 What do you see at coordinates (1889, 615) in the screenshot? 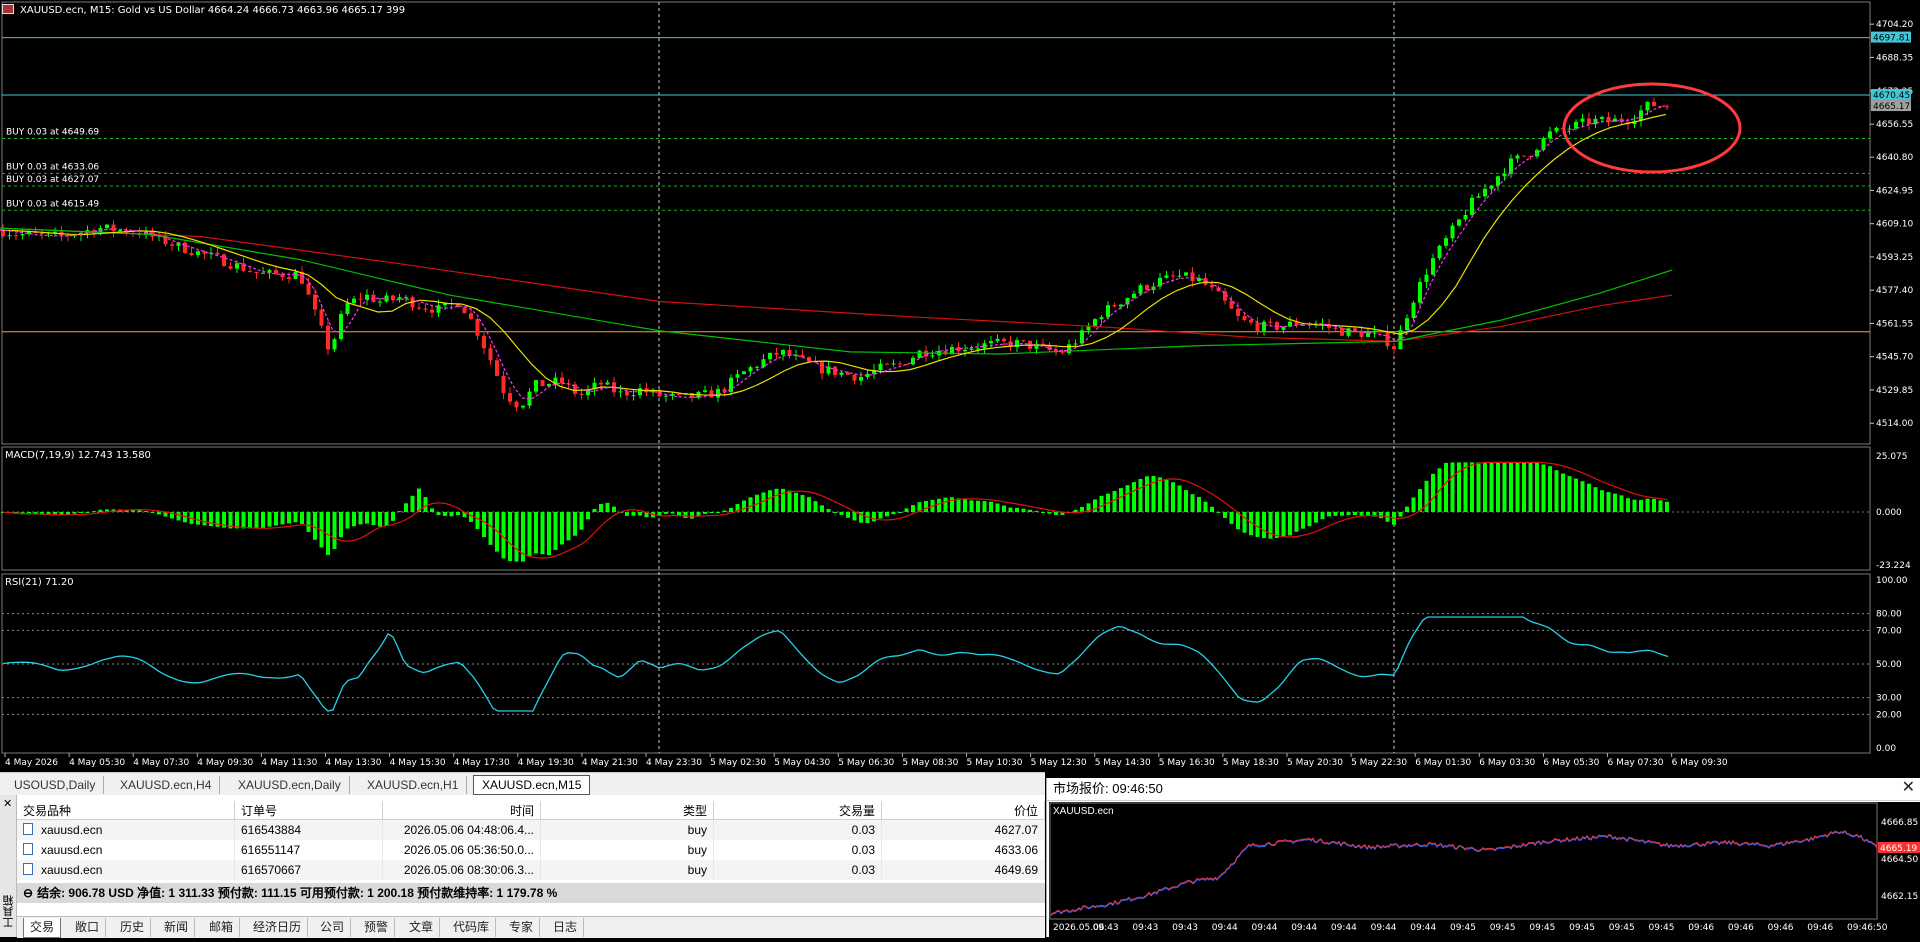
I see `rsi-axis-label: 80.00` at bounding box center [1889, 615].